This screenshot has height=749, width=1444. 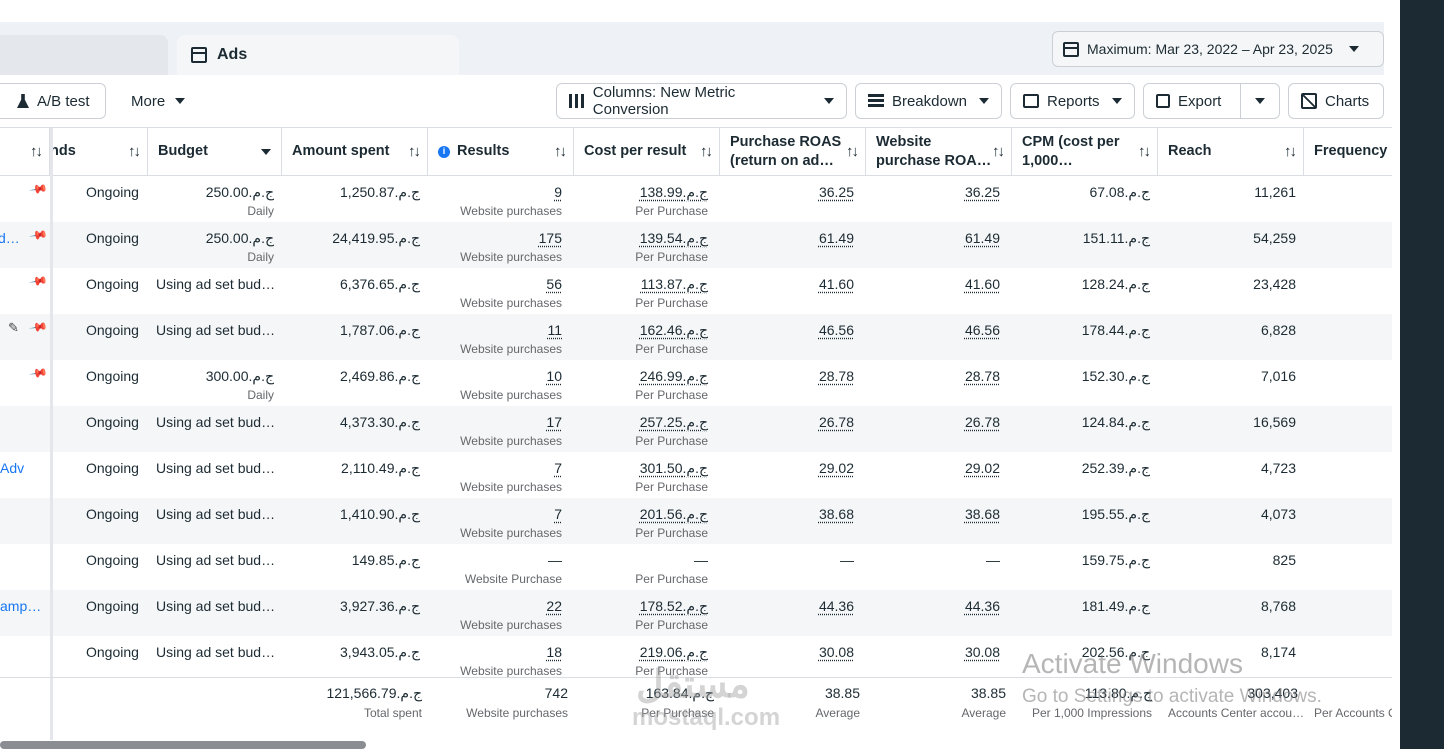 I want to click on results-cell: 10, so click(x=495, y=376).